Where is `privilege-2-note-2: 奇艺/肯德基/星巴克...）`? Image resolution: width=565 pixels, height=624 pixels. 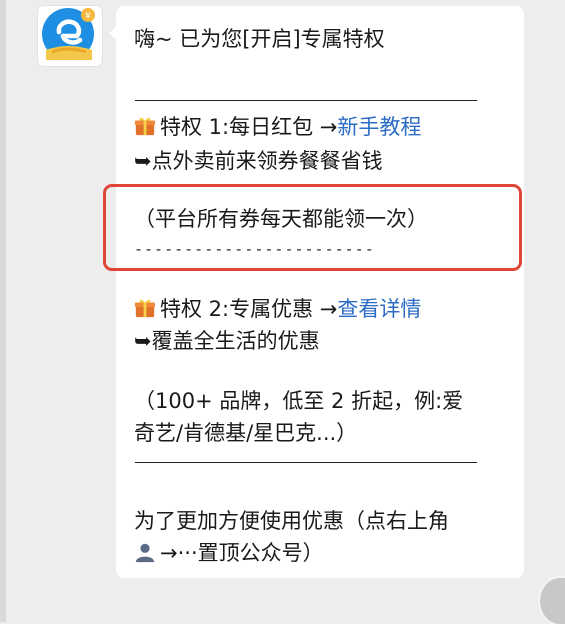 privilege-2-note-2: 奇艺/肯德基/星巴克...） is located at coordinates (246, 433).